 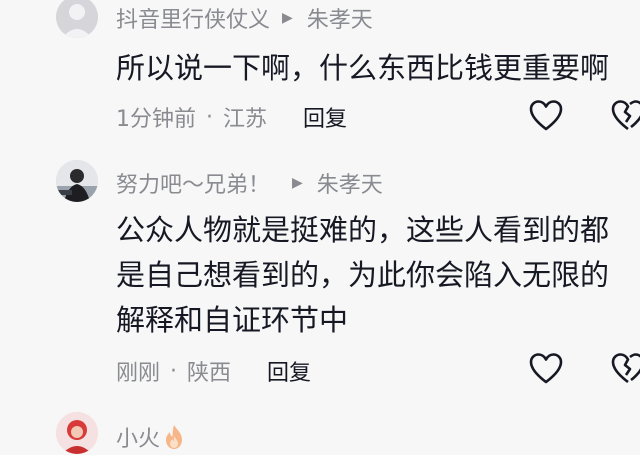 I want to click on comment-text-line: 所以说一下啊，什么东西比钱更重要啊, so click(x=363, y=68).